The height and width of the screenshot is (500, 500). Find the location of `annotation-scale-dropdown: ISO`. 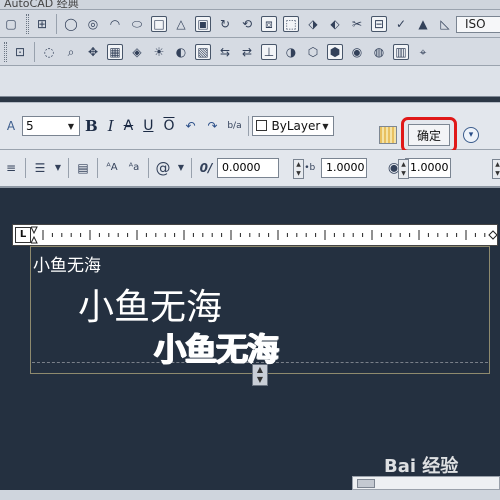

annotation-scale-dropdown: ISO is located at coordinates (478, 24).